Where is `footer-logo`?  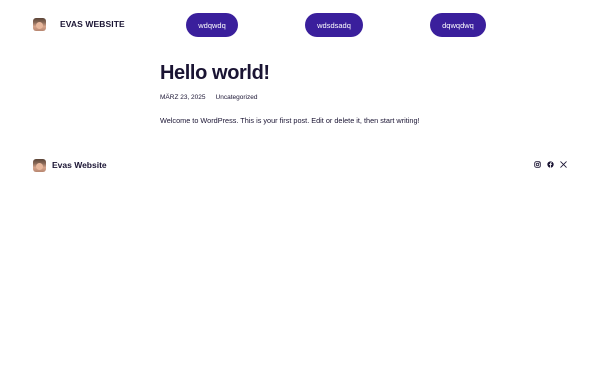
footer-logo is located at coordinates (39, 165).